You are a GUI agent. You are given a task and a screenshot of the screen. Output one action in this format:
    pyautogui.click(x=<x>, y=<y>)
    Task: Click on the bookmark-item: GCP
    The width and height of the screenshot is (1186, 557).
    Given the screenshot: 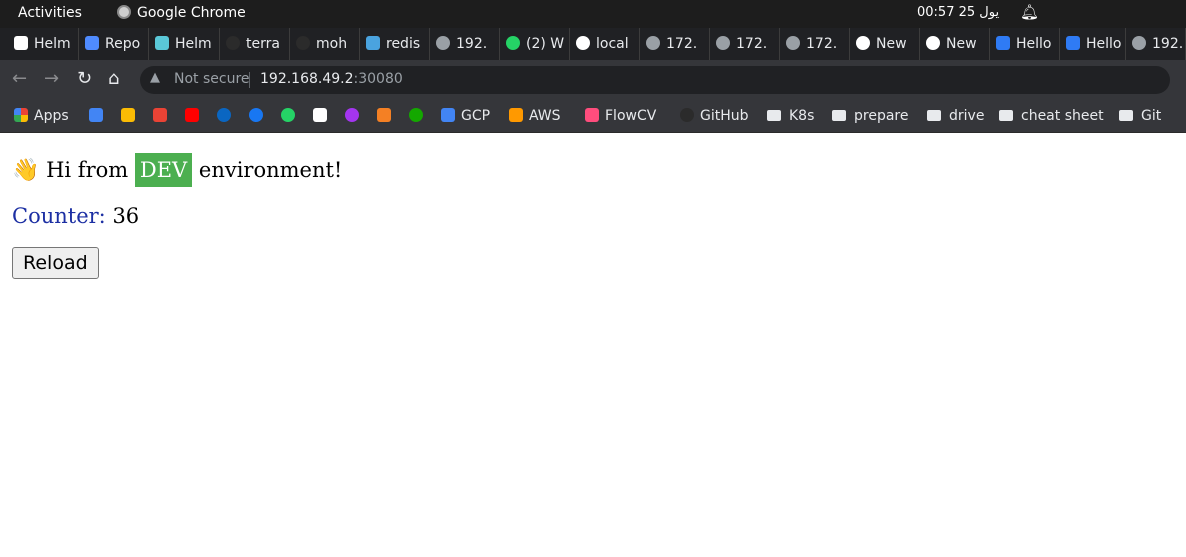 What is the action you would take?
    pyautogui.click(x=465, y=116)
    